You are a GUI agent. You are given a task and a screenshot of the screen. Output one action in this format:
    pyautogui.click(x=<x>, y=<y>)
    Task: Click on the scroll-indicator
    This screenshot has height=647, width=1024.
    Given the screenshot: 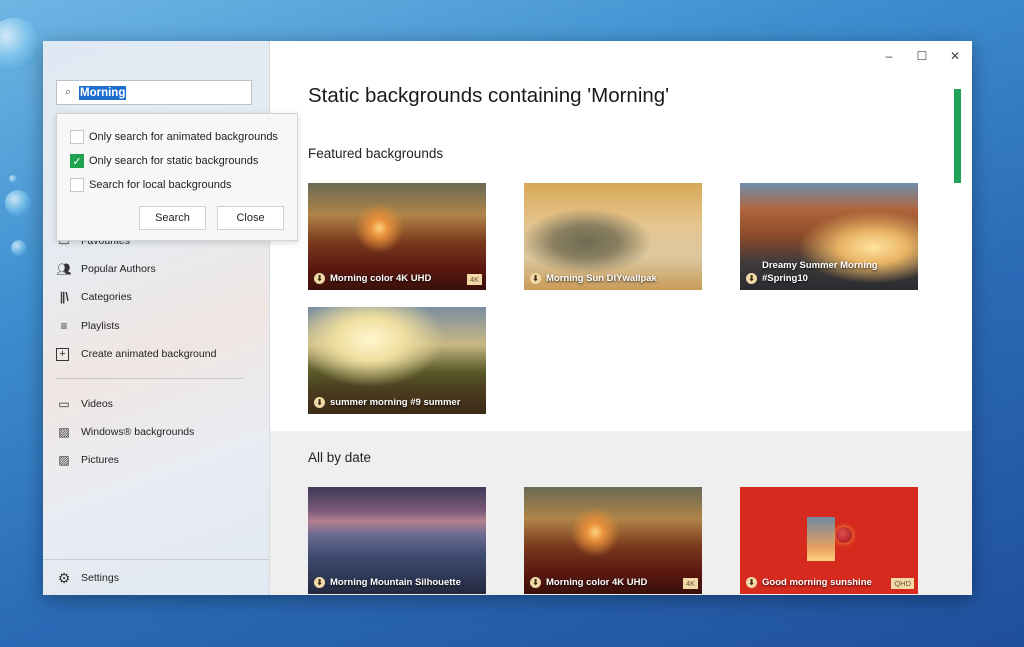 What is the action you would take?
    pyautogui.click(x=957, y=136)
    